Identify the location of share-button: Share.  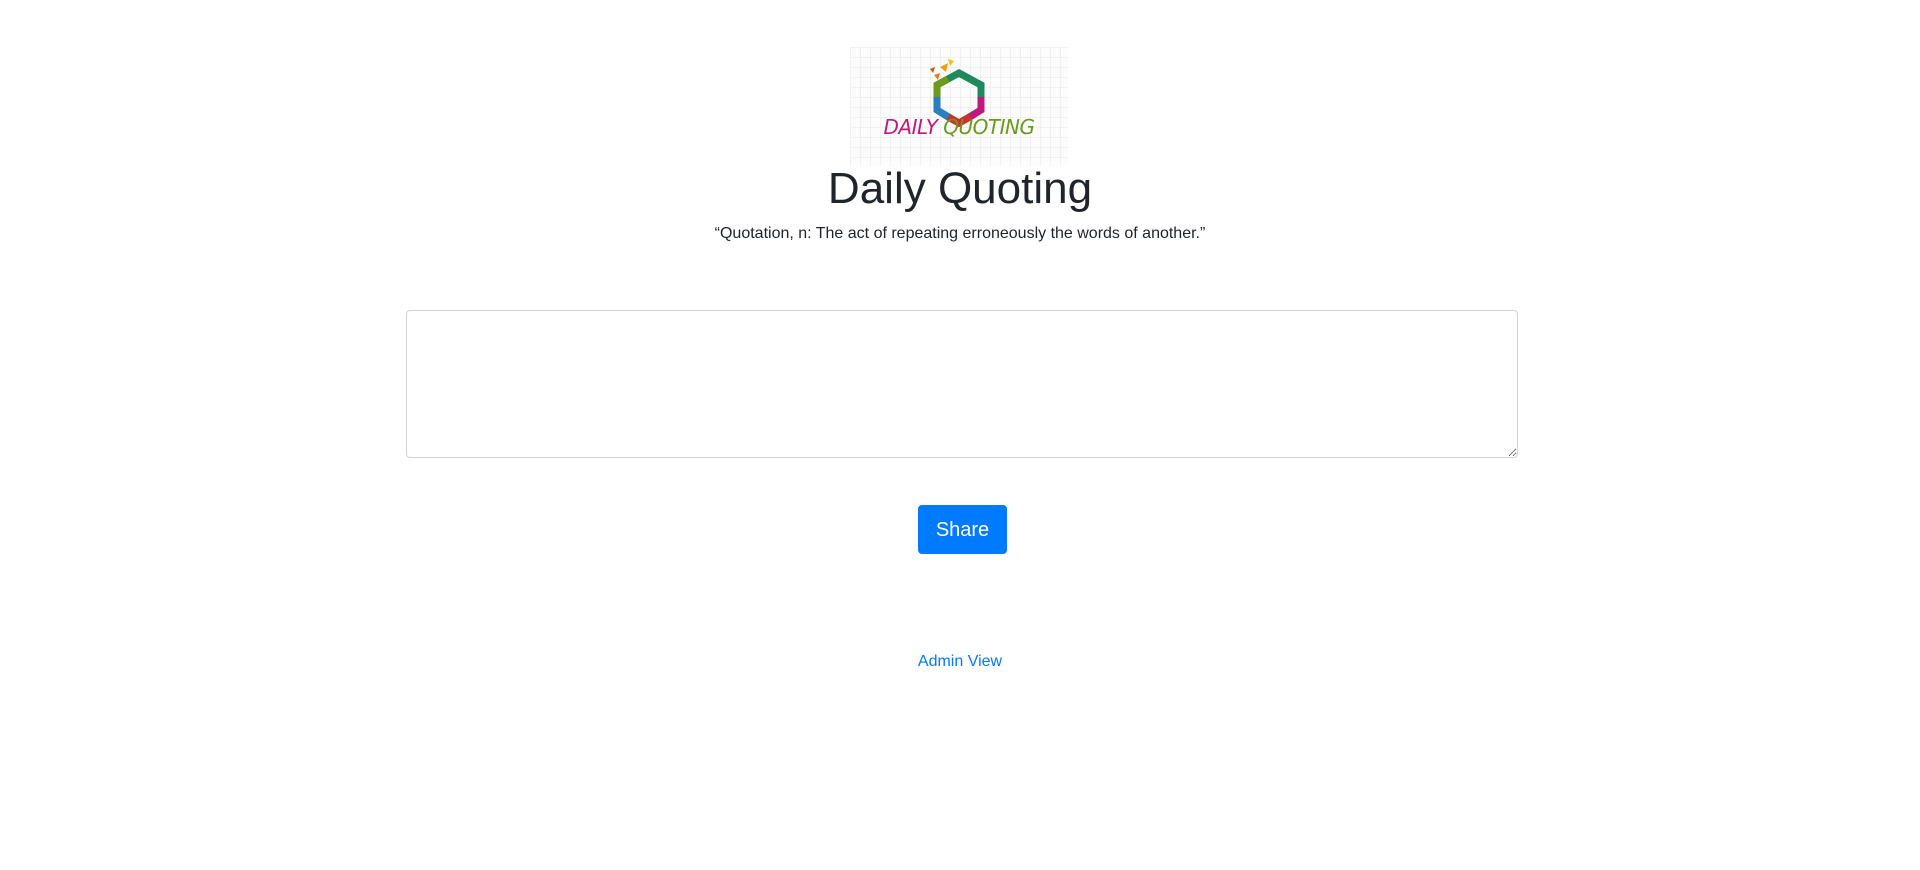
(962, 529).